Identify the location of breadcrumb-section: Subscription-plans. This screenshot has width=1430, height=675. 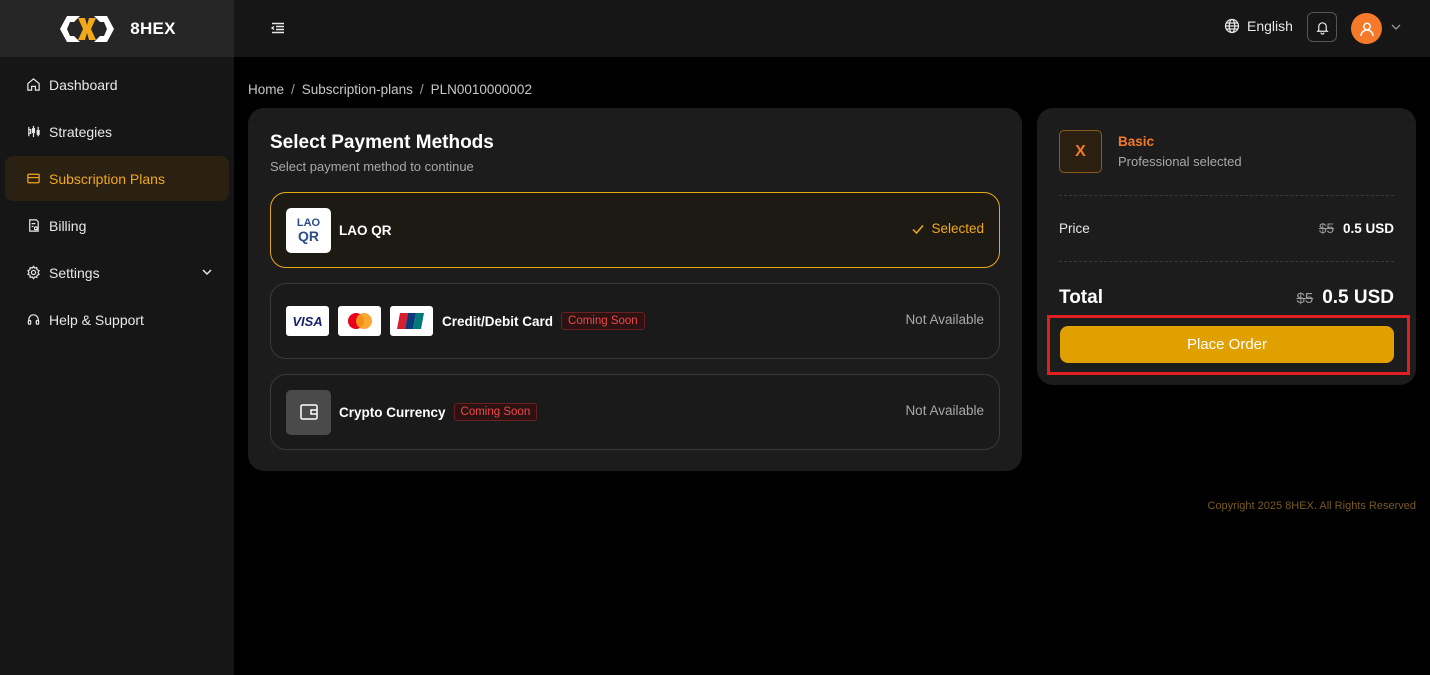
(357, 89).